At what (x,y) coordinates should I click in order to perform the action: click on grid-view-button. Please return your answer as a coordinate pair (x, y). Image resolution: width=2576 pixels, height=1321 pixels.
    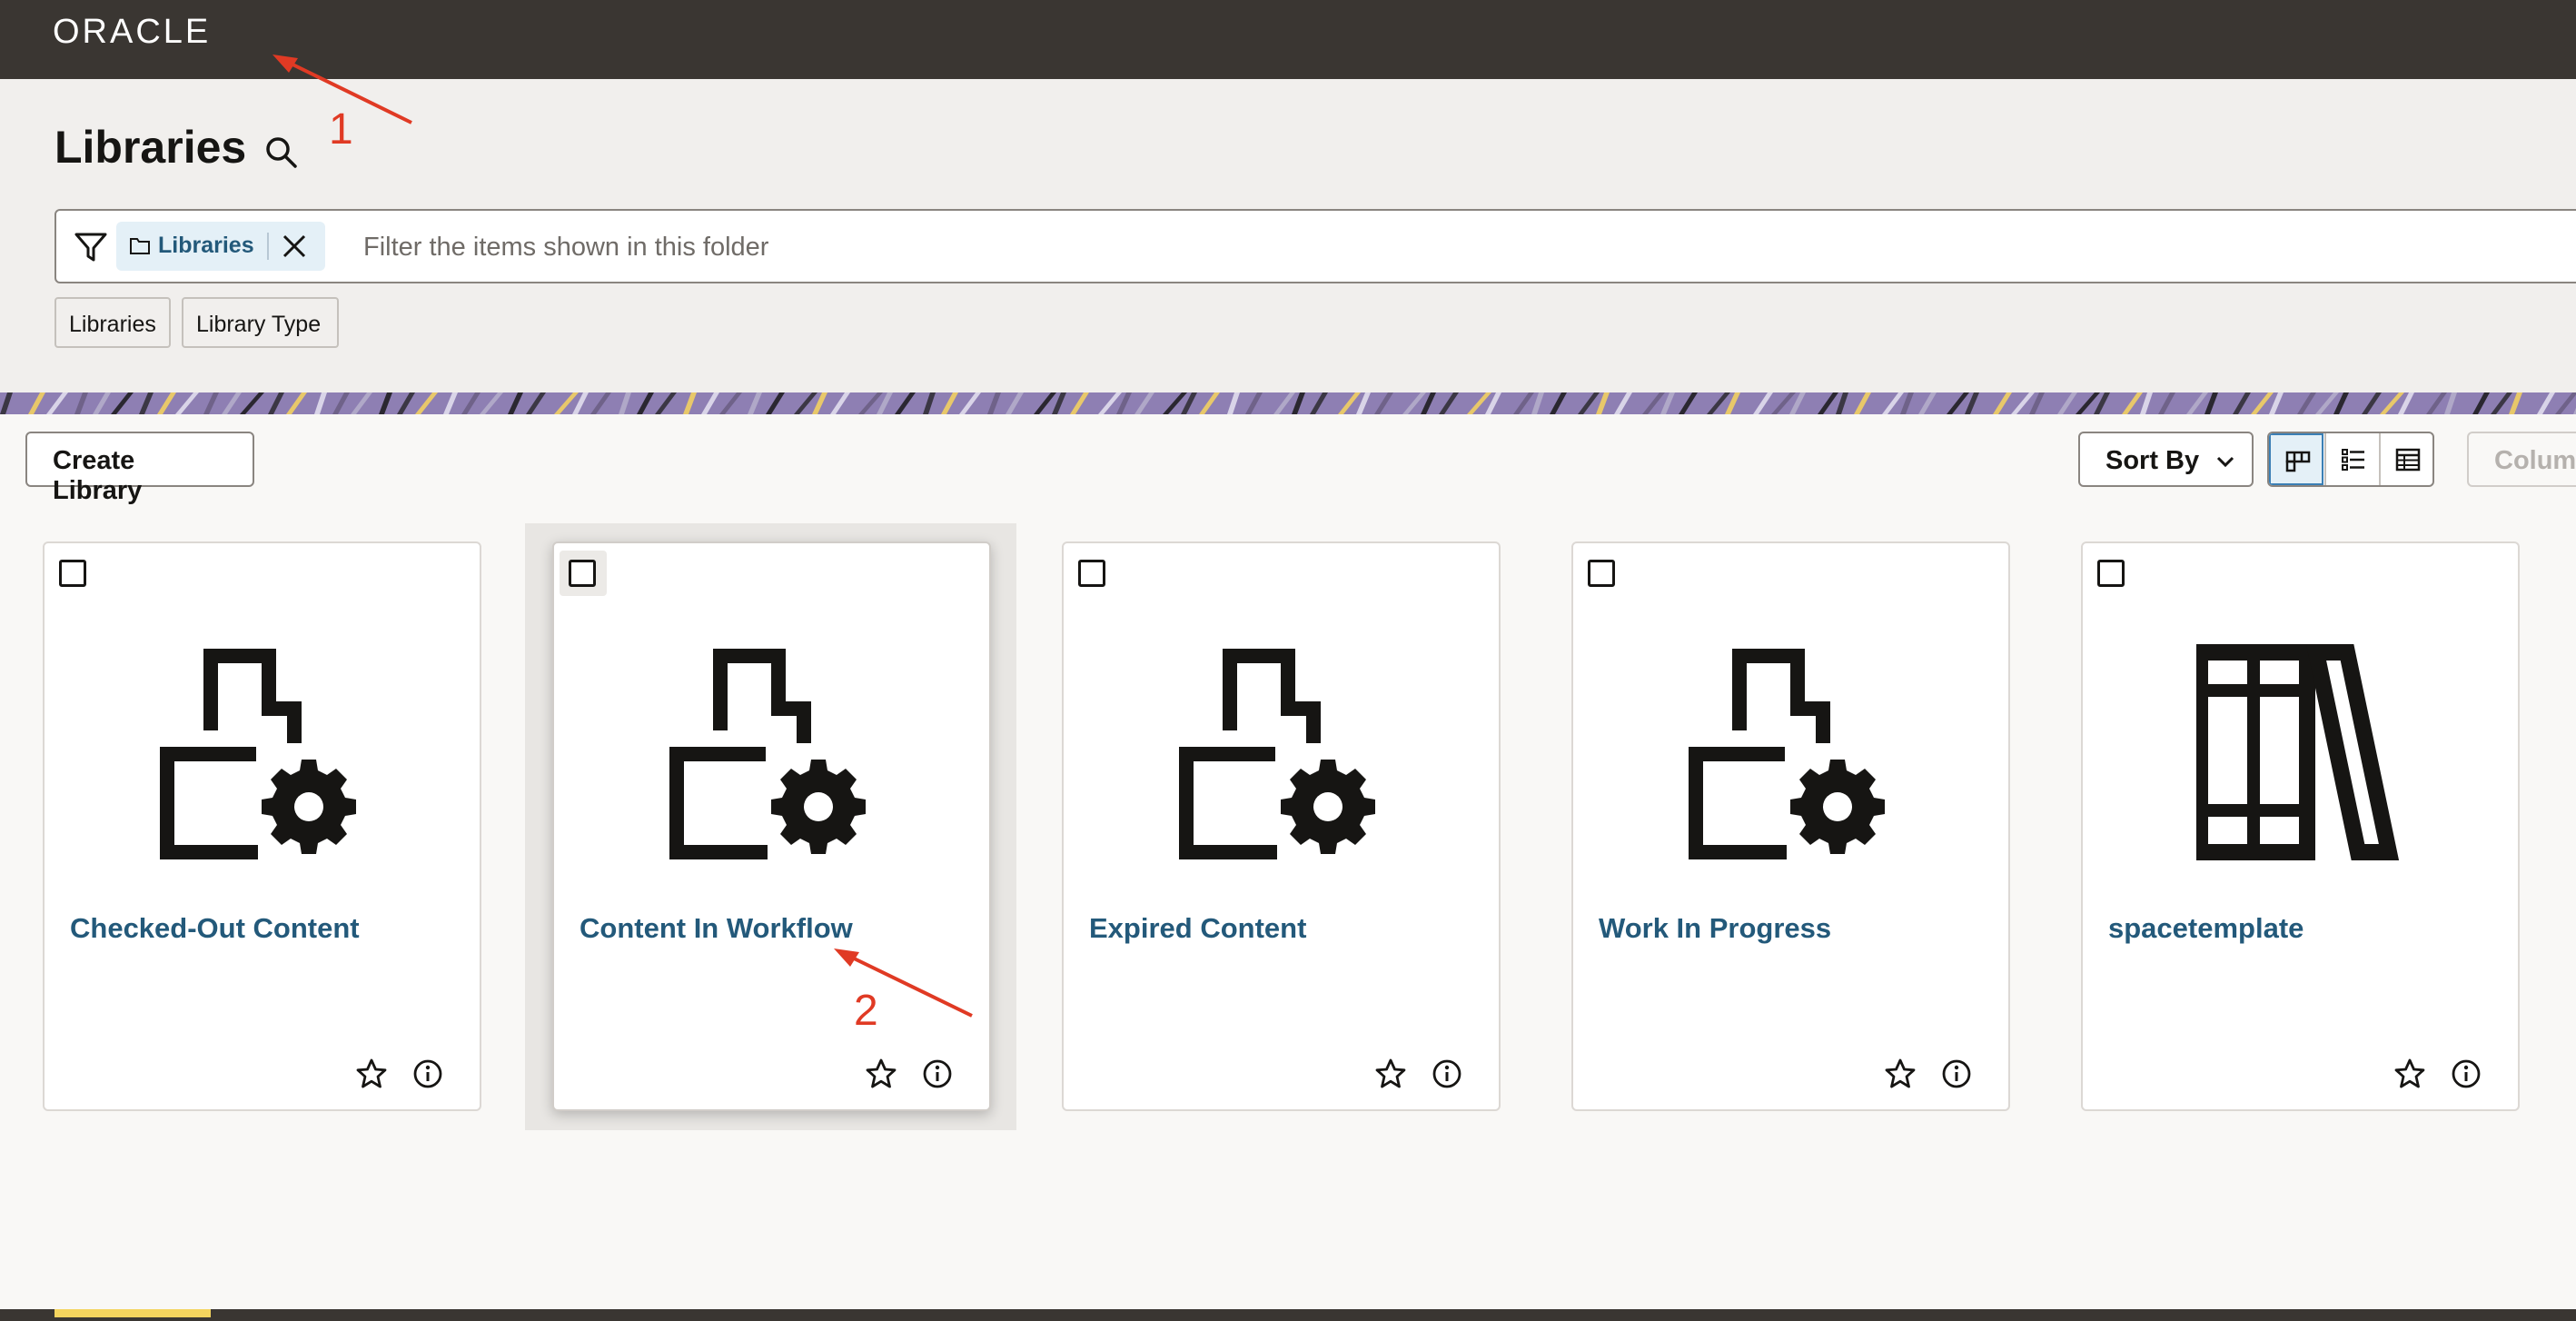
    Looking at the image, I should click on (2296, 459).